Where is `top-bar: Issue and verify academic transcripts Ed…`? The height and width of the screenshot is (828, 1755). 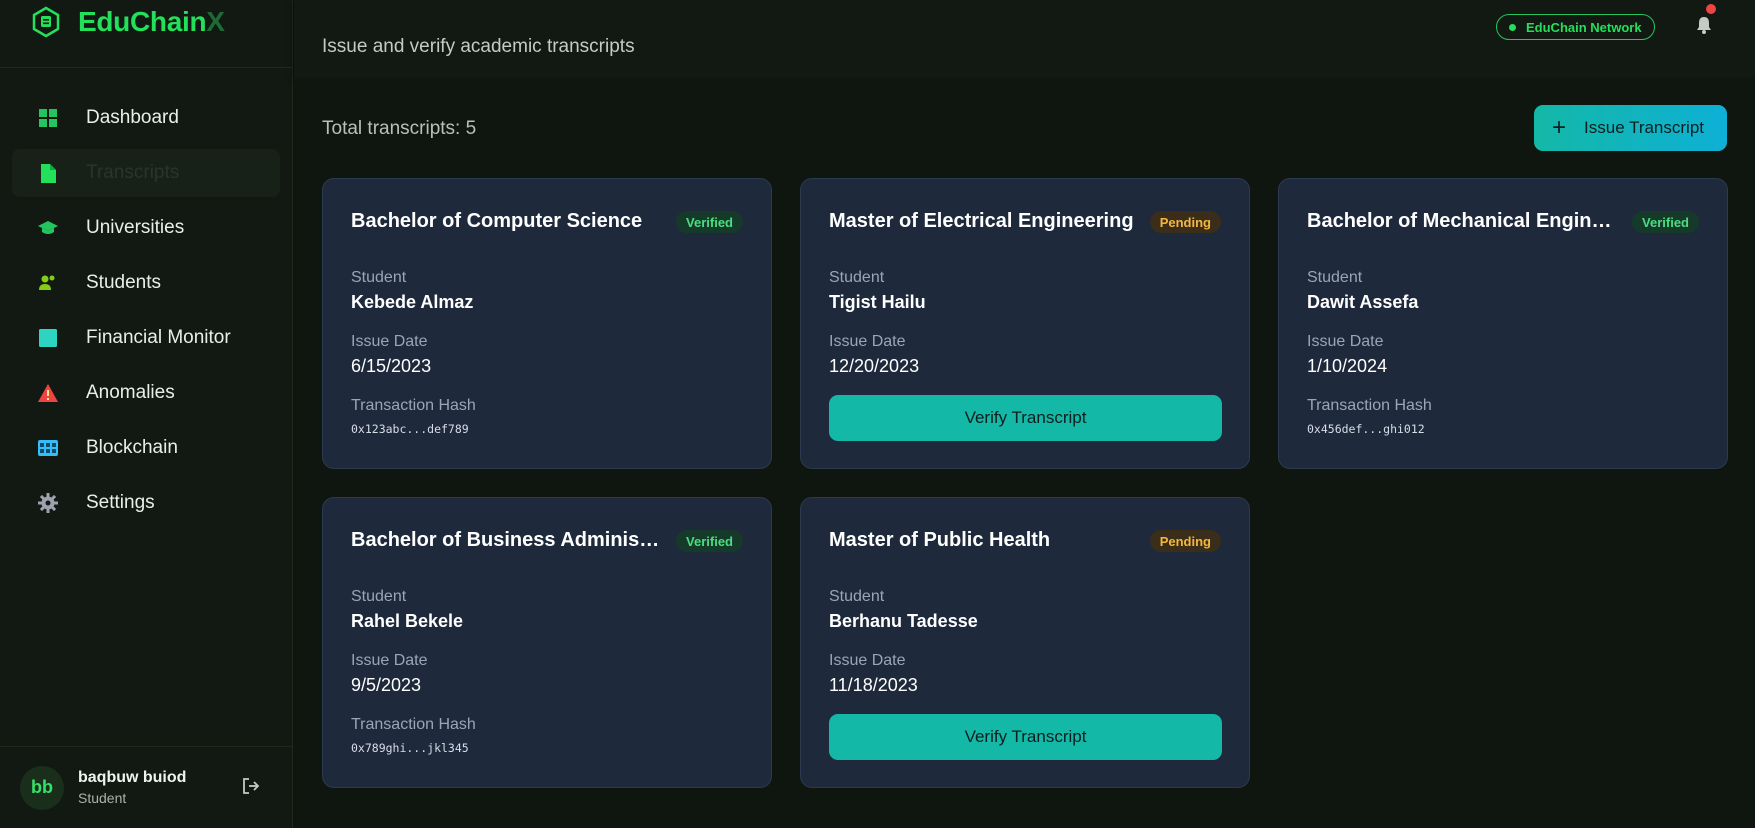
top-bar: Issue and verify academic transcripts Ed… is located at coordinates (1024, 39).